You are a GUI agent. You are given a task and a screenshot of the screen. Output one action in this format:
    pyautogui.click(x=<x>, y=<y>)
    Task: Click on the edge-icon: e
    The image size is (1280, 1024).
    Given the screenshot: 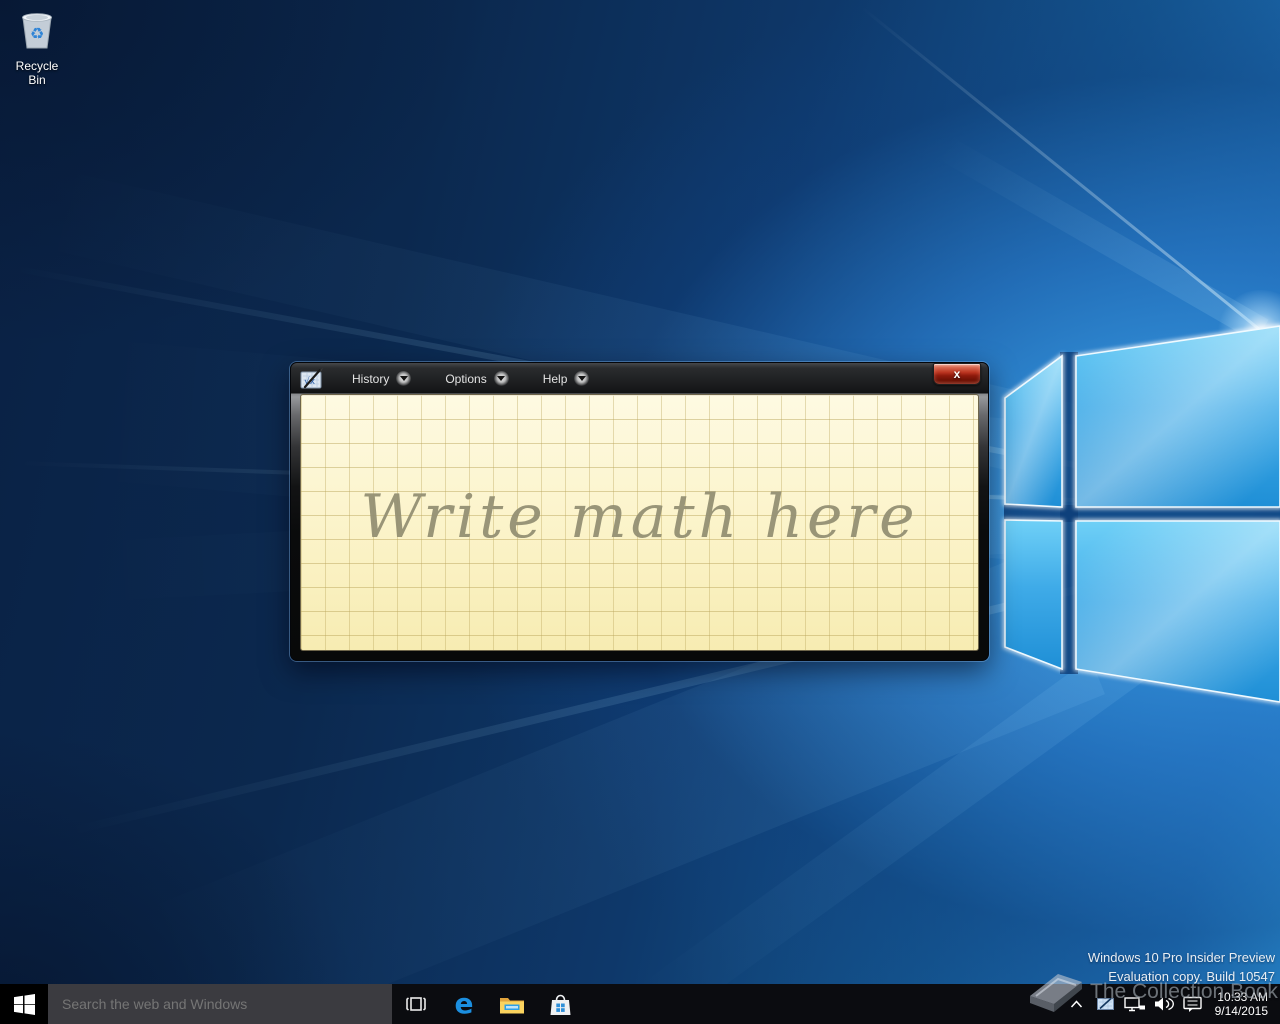 What is the action you would take?
    pyautogui.click(x=464, y=1003)
    